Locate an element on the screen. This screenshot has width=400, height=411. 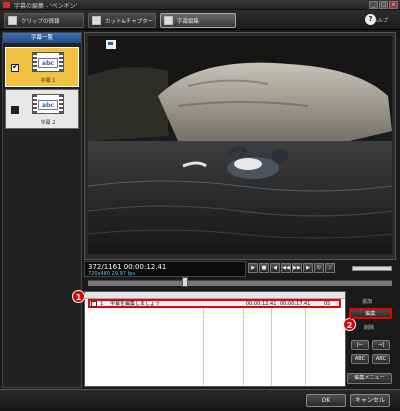
subtitle-card-label: 字幕 2 is located at coordinates (48, 123).